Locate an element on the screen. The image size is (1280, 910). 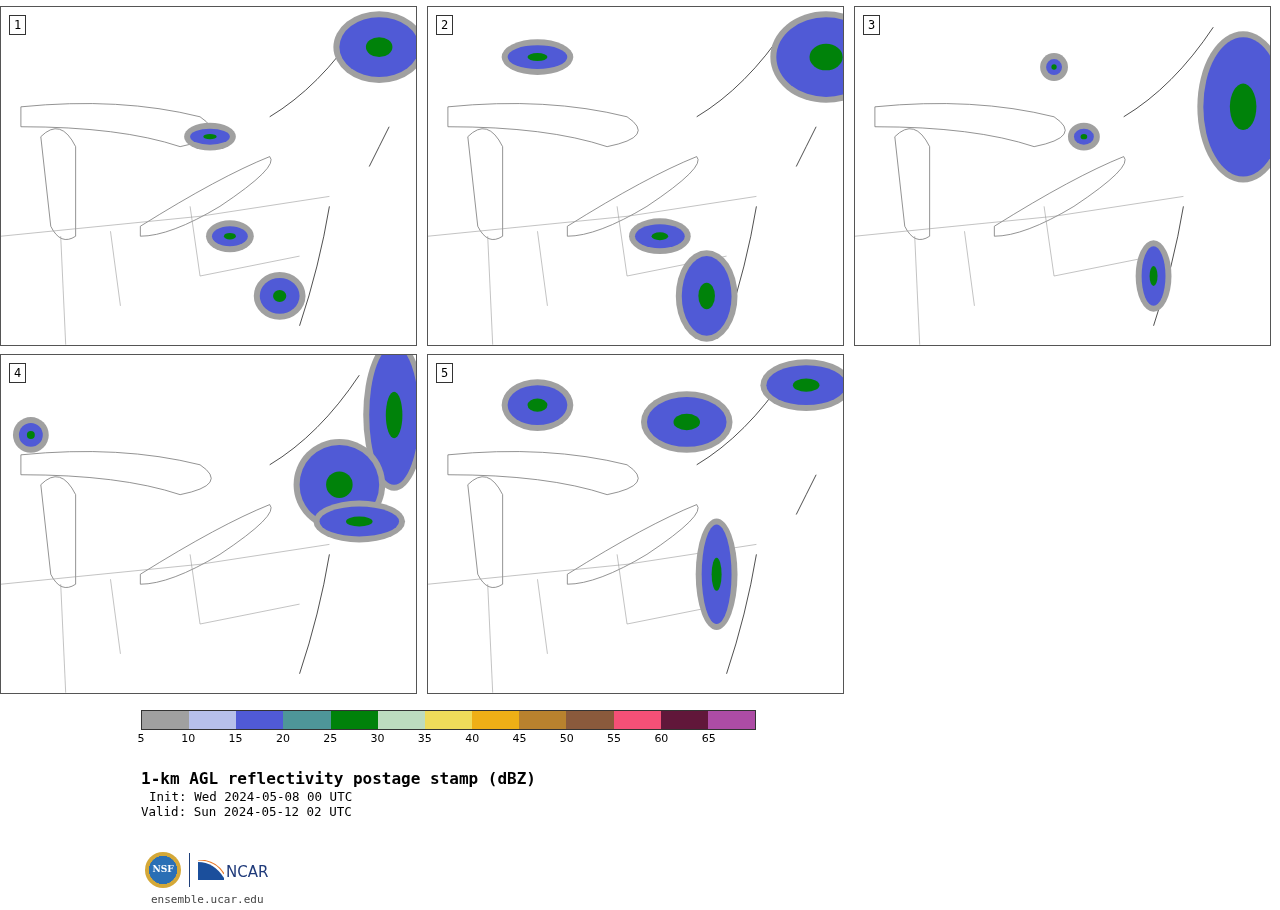
tick-label: 30 is located at coordinates (377, 739).